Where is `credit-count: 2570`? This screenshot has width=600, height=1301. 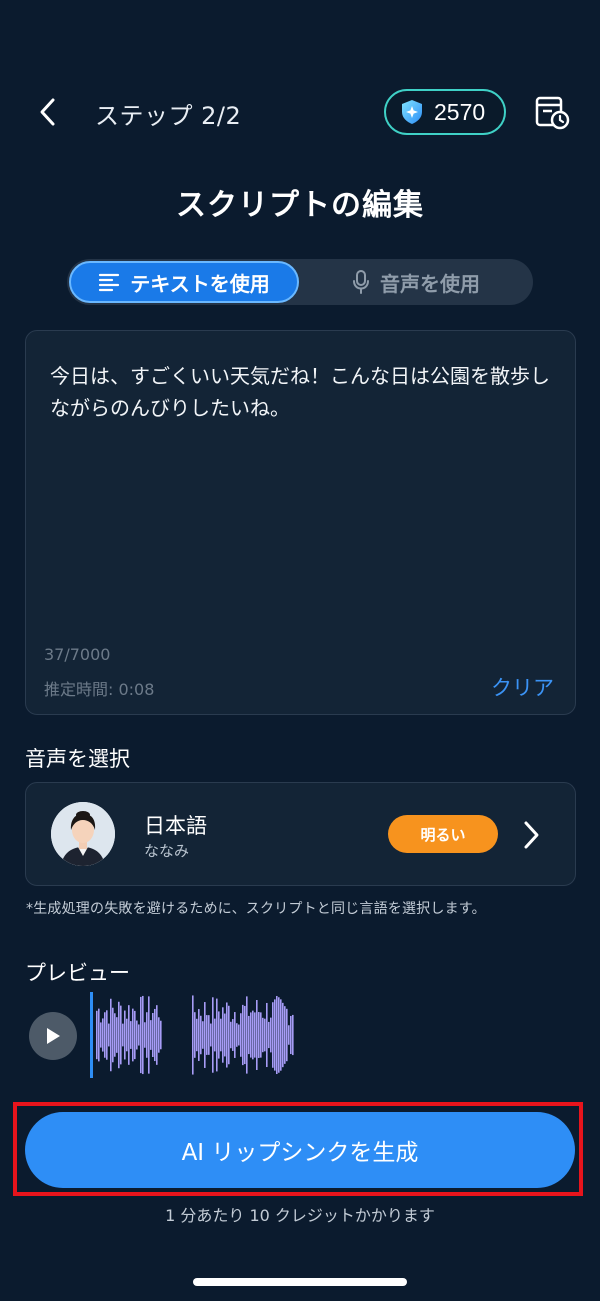
credit-count: 2570 is located at coordinates (460, 111).